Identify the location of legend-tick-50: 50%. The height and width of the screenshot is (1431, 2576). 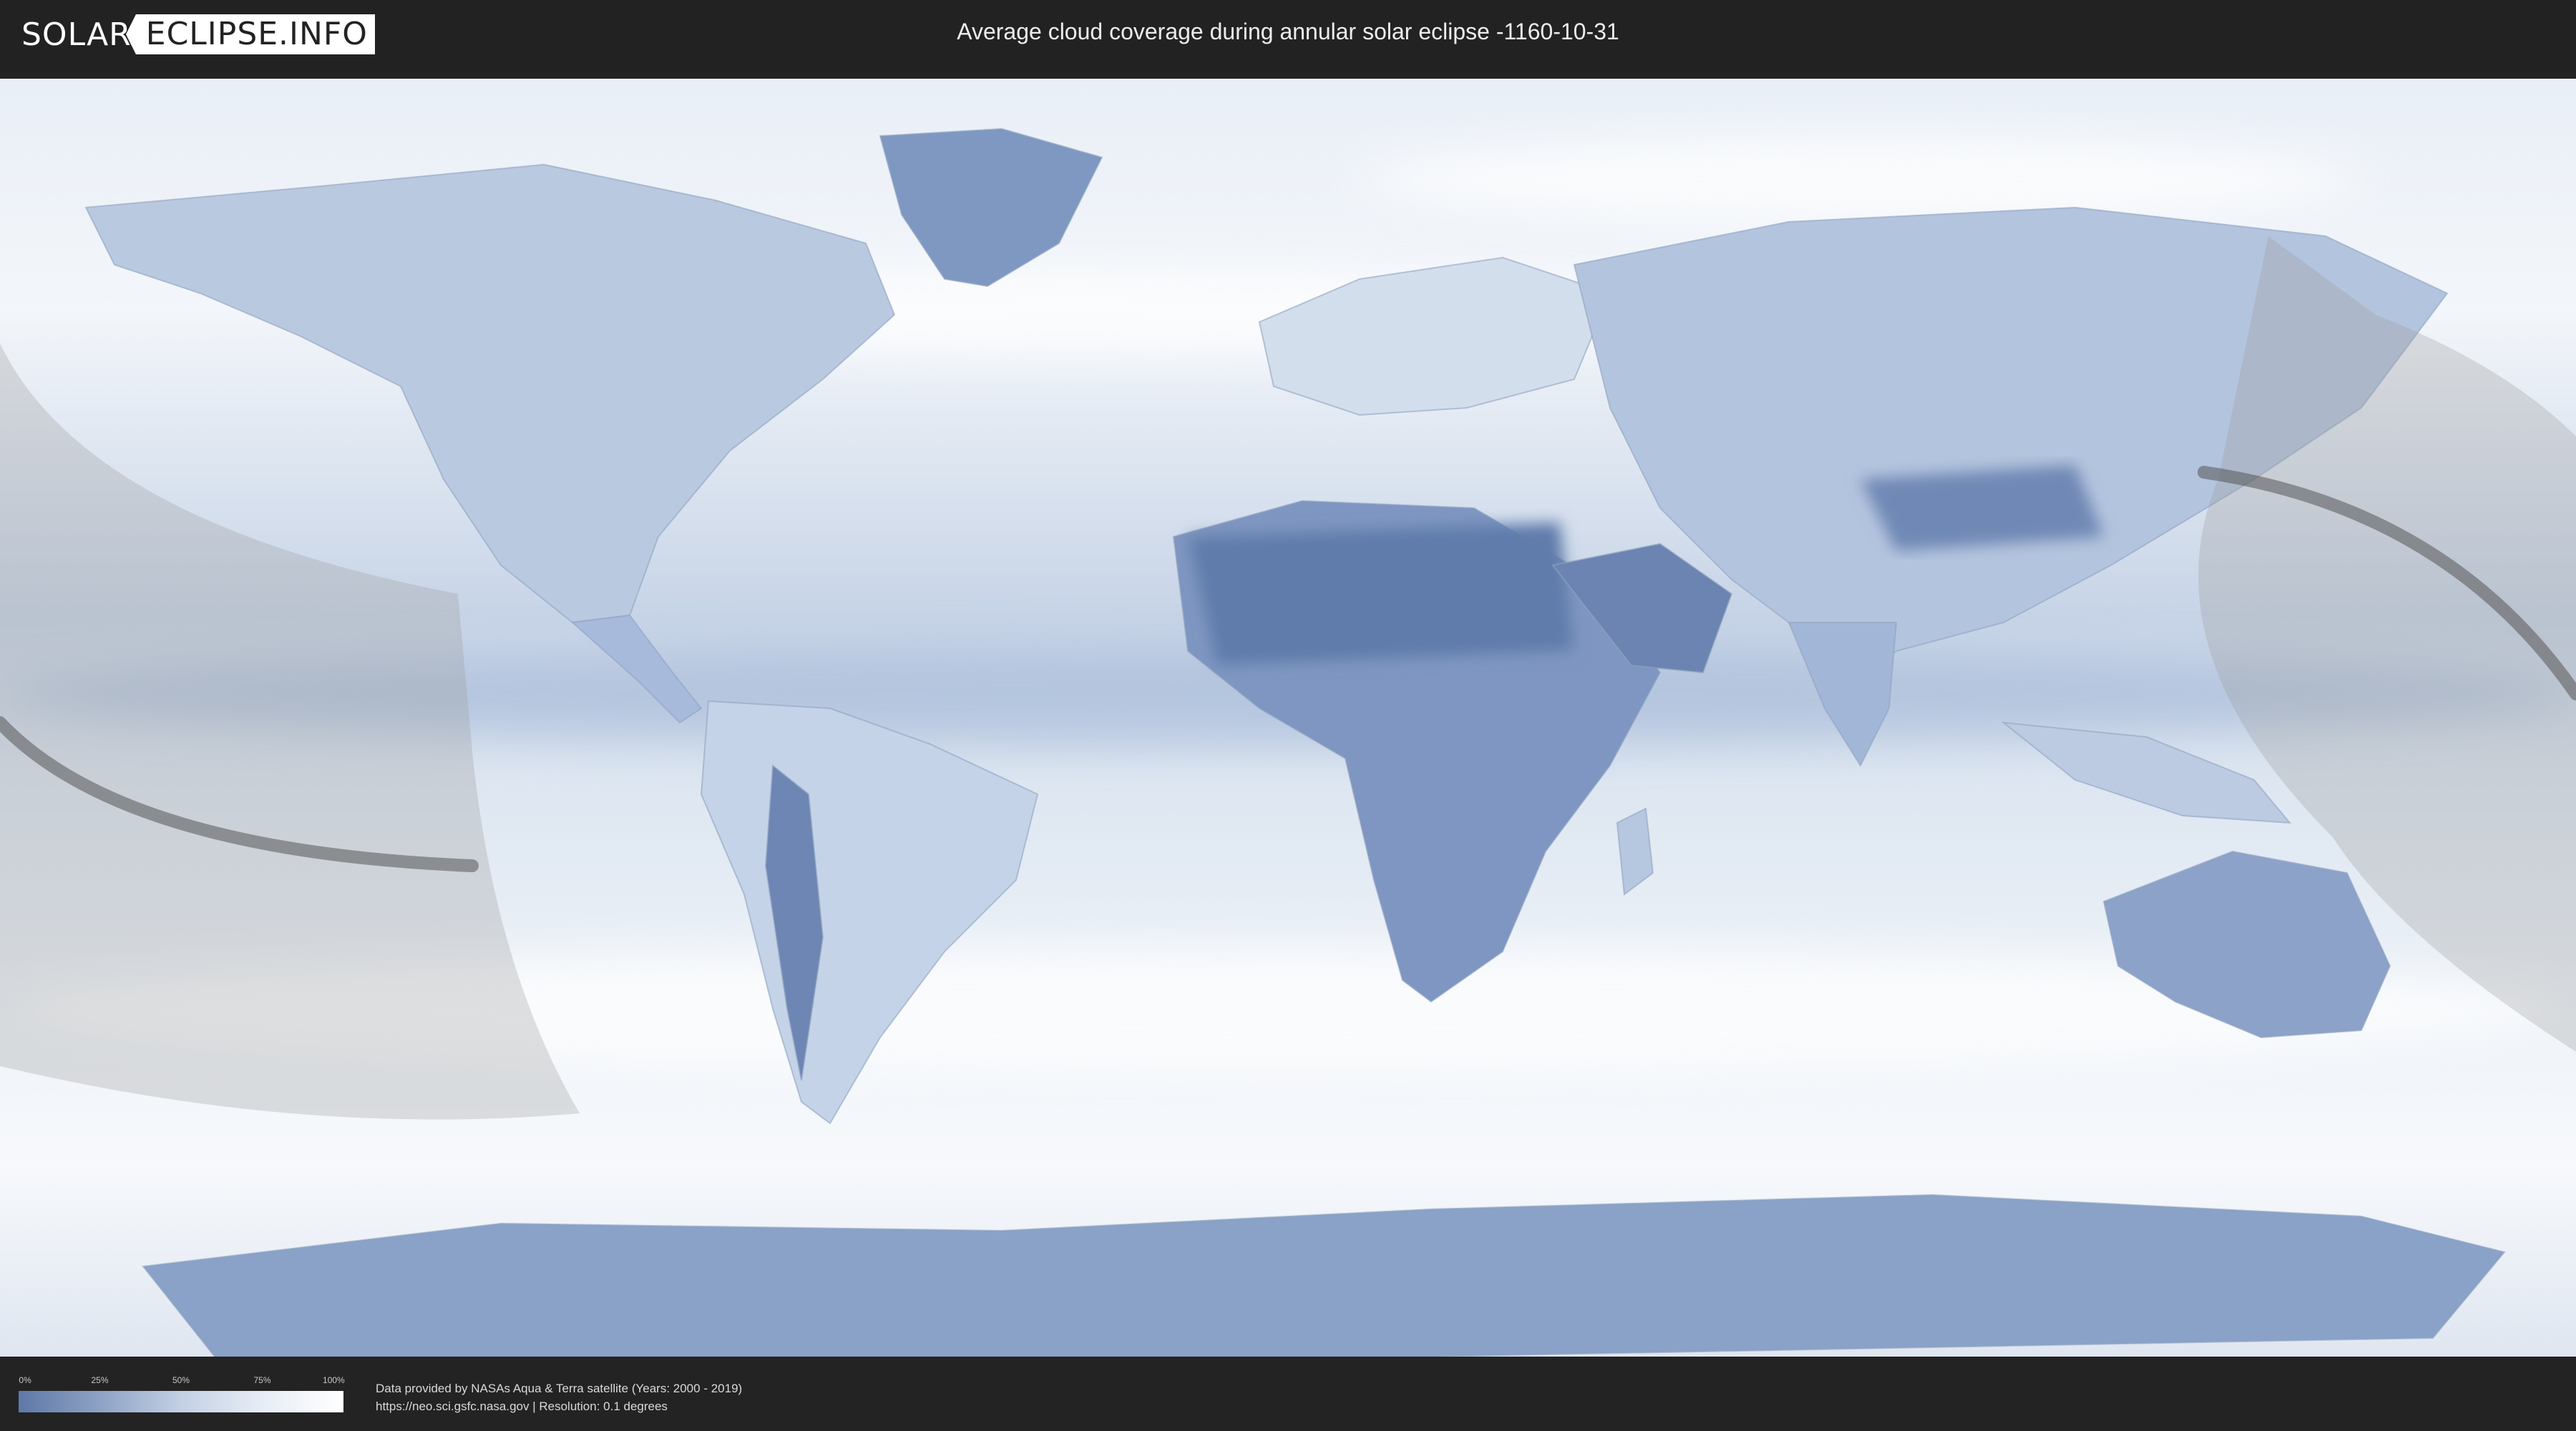
(181, 1380).